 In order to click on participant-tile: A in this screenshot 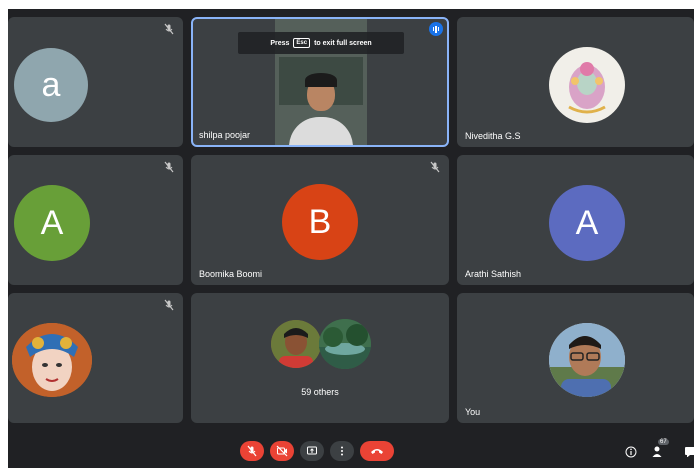, I will do `click(95, 220)`.